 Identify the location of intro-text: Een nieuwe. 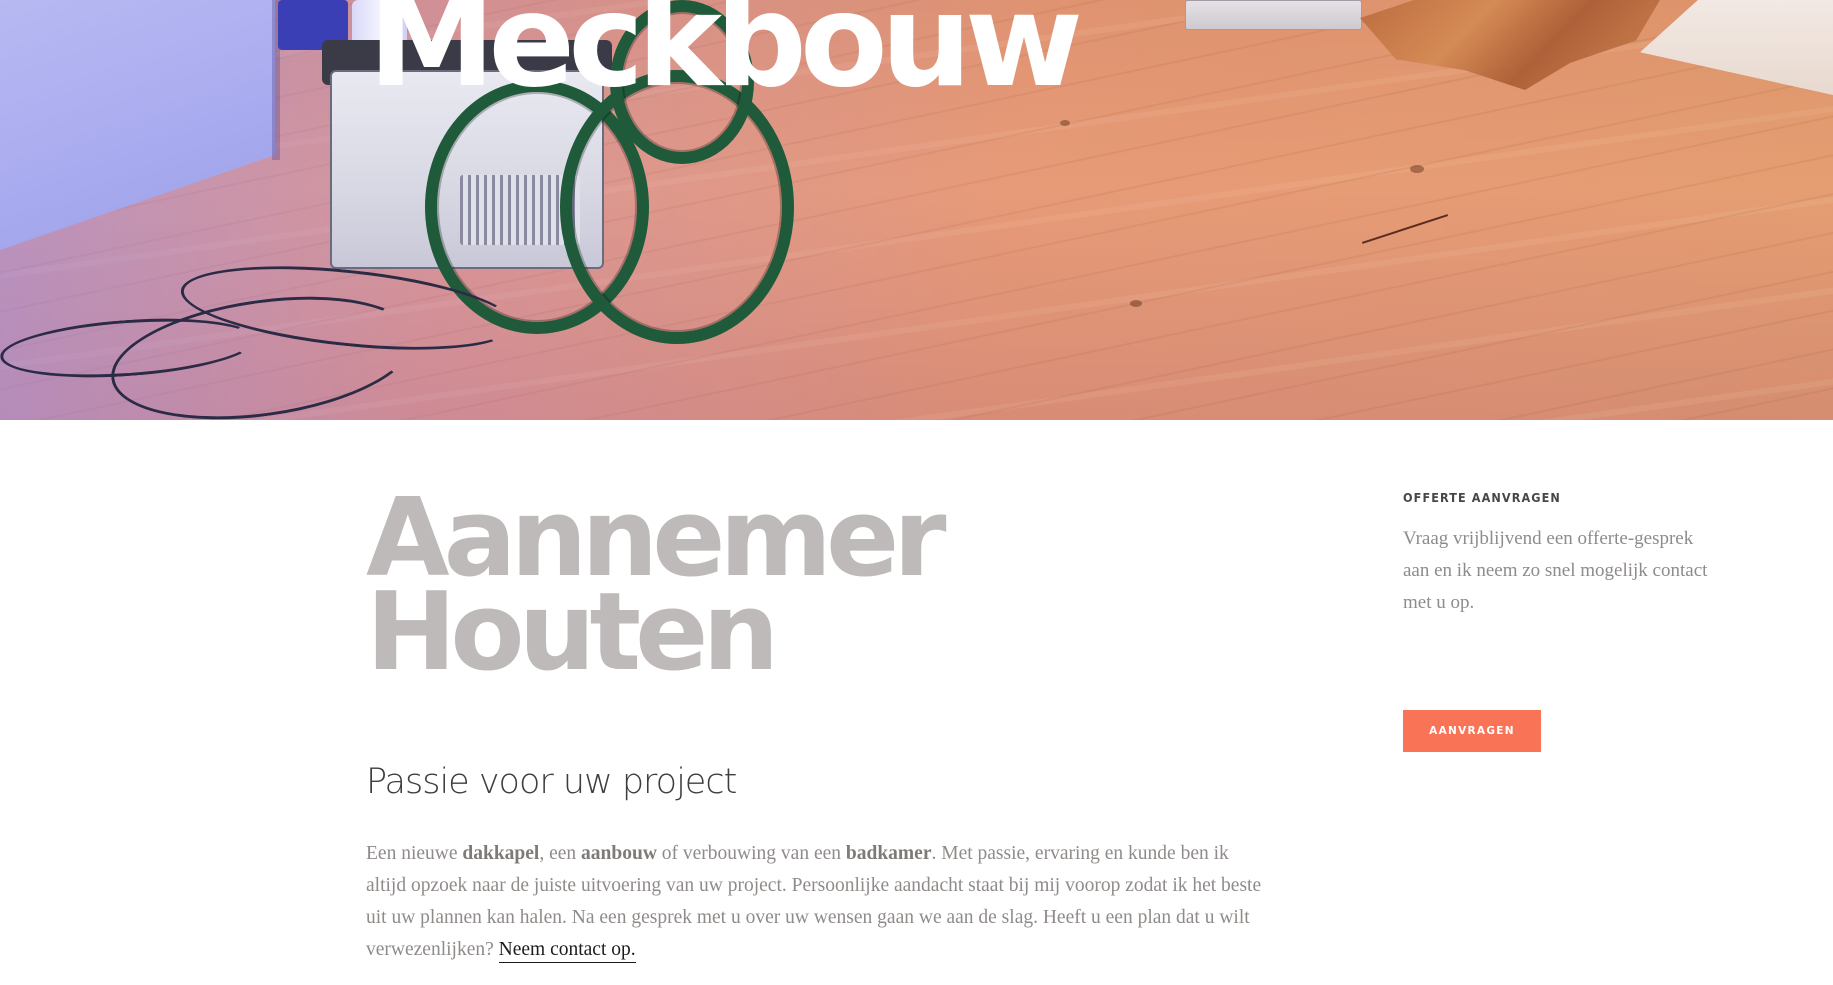
(414, 853).